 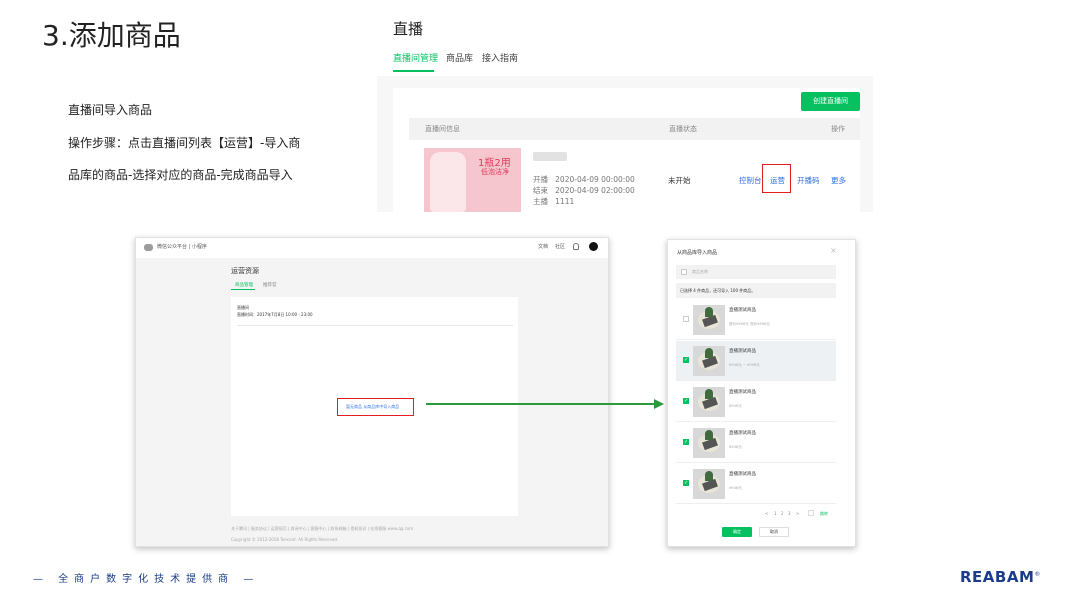 What do you see at coordinates (495, 172) in the screenshot?
I see `cover-subline: 低泡洁净` at bounding box center [495, 172].